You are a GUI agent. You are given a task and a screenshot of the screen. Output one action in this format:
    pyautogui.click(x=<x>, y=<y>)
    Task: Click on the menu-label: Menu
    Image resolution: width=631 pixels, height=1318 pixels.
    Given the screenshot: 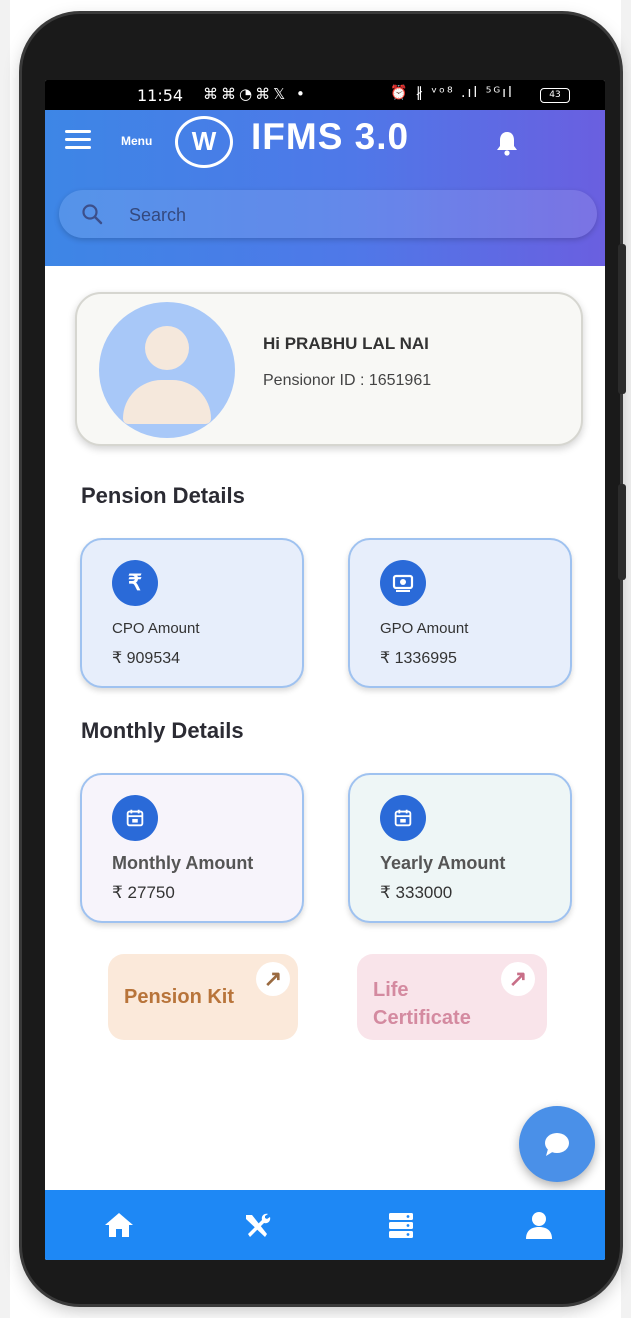 What is the action you would take?
    pyautogui.click(x=136, y=141)
    